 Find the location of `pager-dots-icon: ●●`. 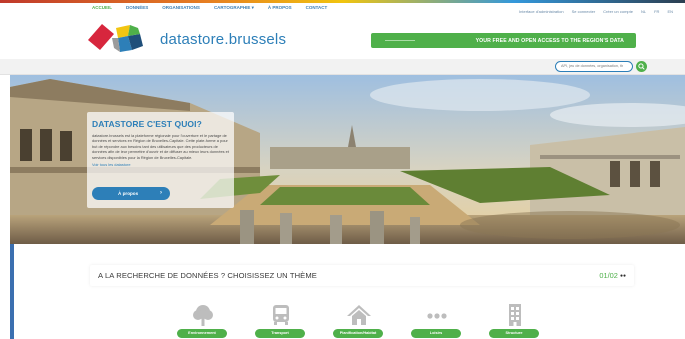

pager-dots-icon: ●● is located at coordinates (623, 276).